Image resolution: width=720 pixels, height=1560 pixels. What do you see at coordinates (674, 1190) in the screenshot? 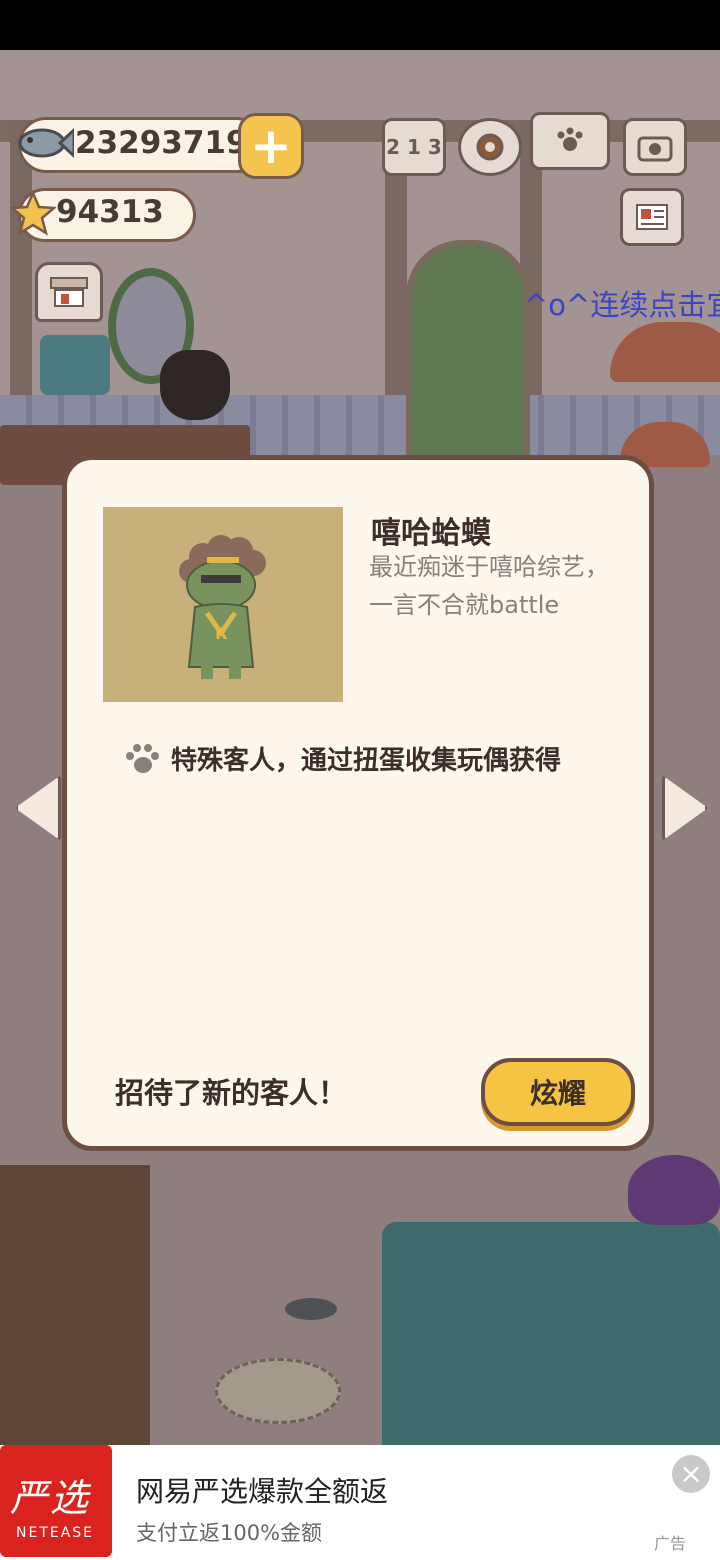
I see `cheshire-cat-guest` at bounding box center [674, 1190].